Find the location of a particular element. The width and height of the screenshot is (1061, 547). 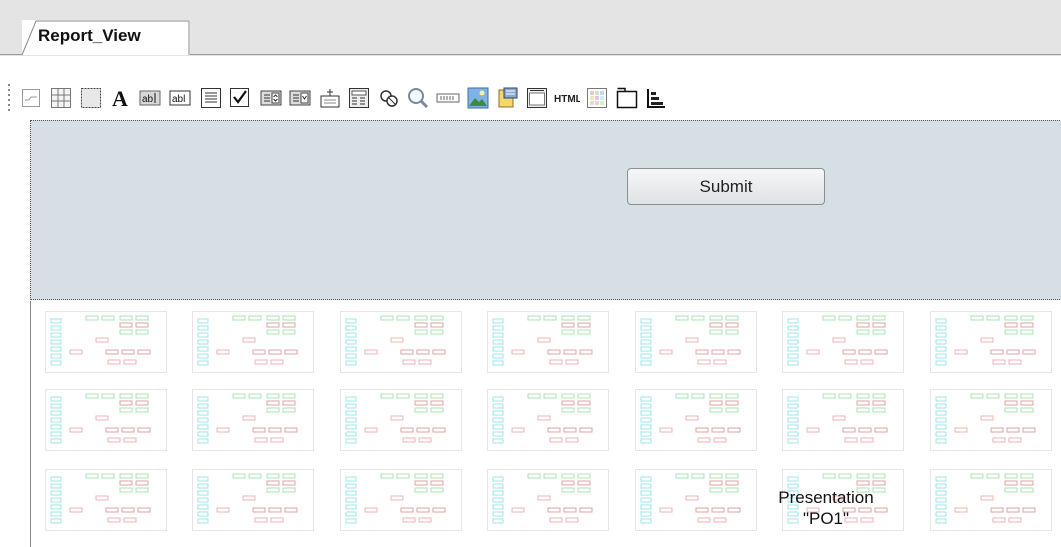

link-icon is located at coordinates (389, 98).